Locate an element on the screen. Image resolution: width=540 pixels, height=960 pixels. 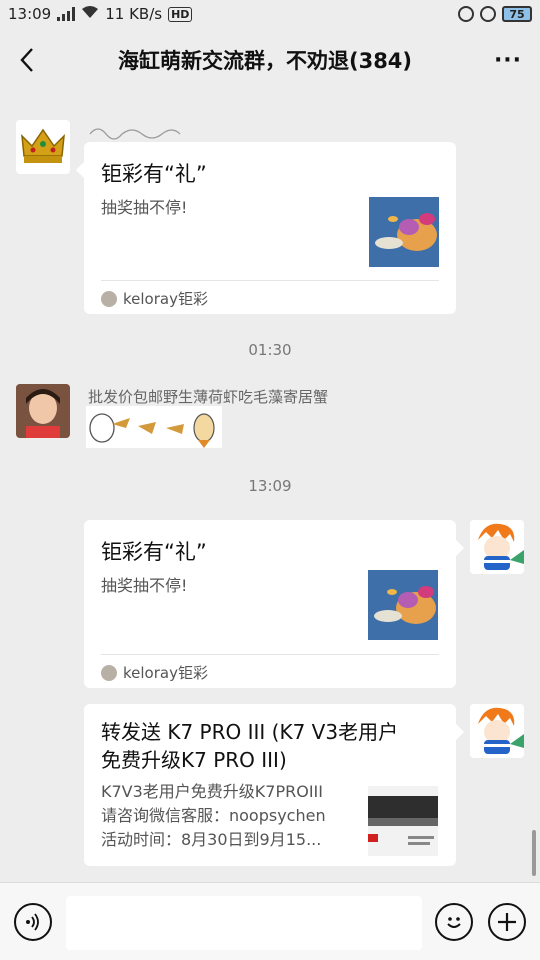
timestamp: 01:30 is located at coordinates (270, 350).